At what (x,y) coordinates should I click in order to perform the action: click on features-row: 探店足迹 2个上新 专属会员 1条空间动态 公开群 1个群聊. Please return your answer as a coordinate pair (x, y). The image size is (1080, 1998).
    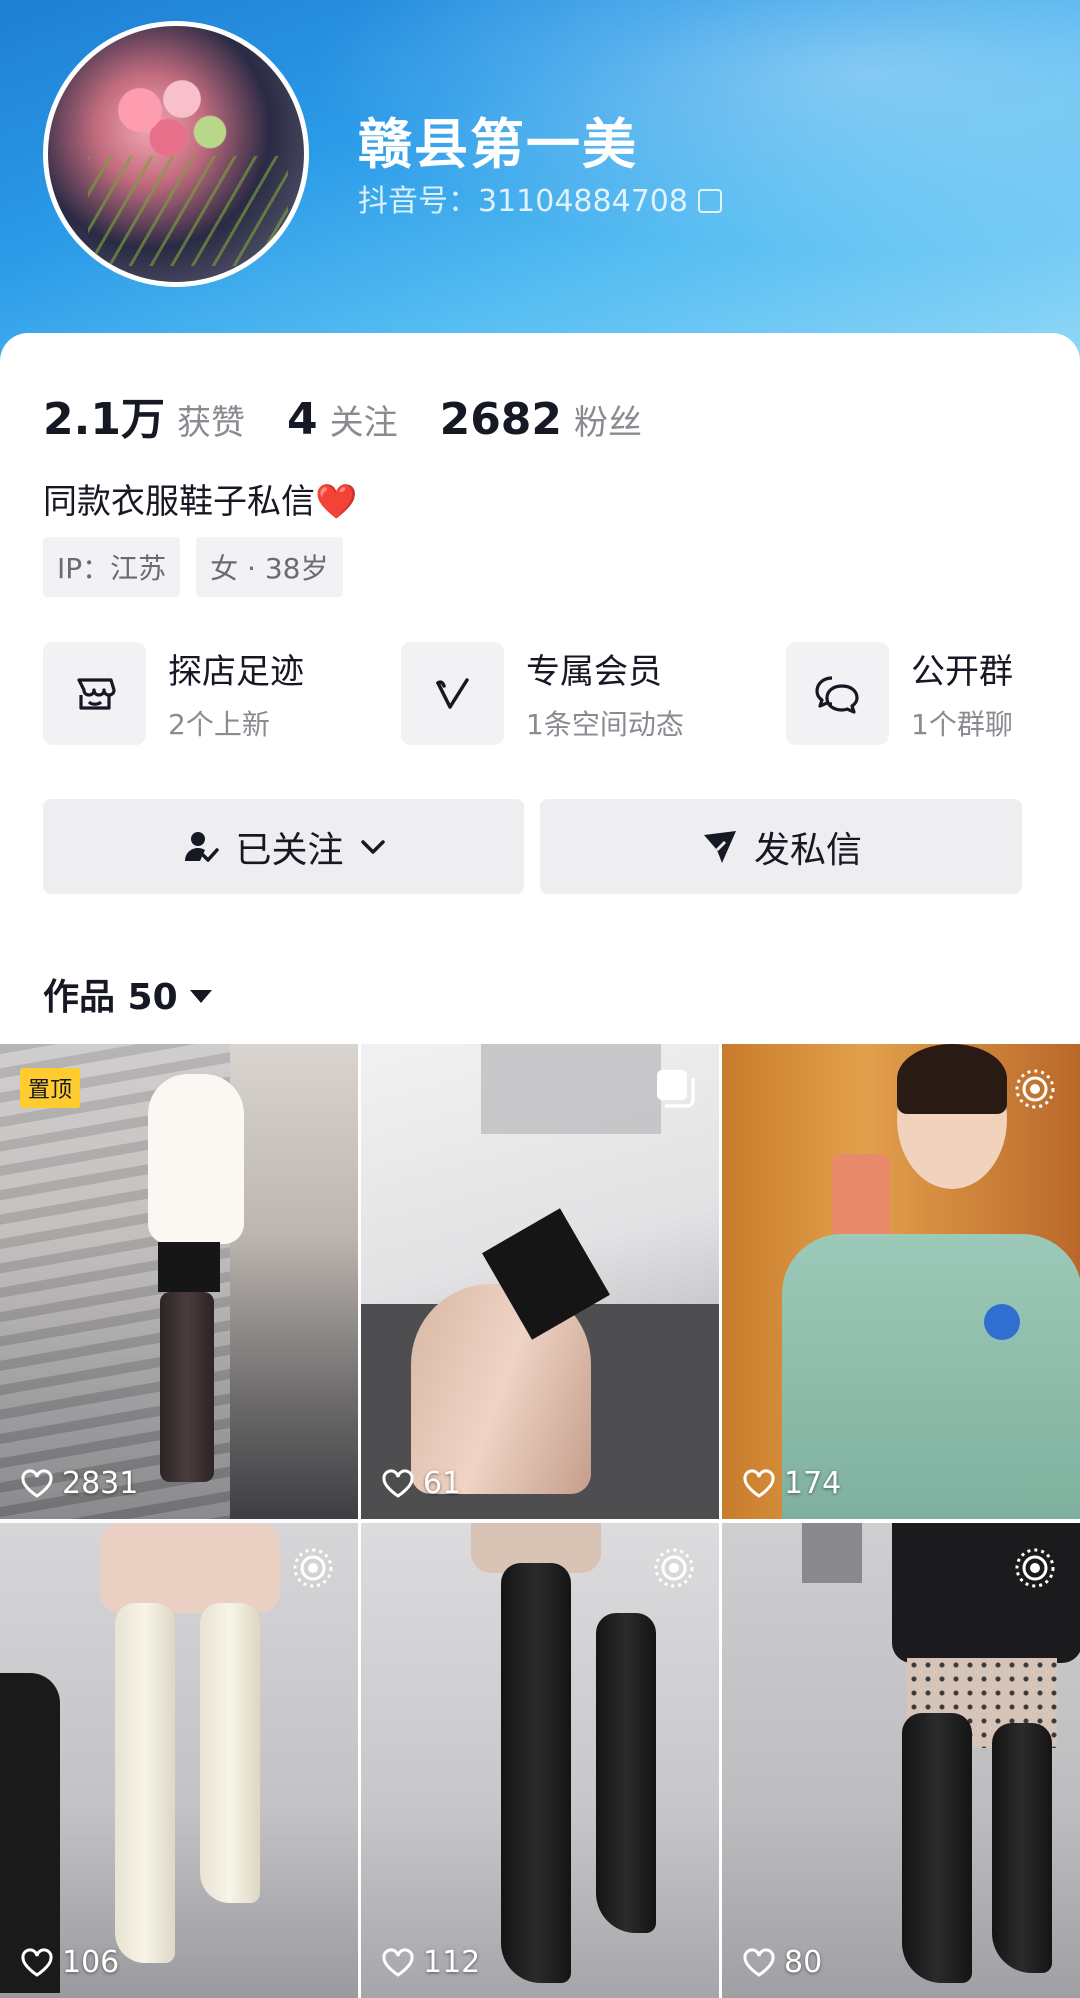
    Looking at the image, I should click on (543, 694).